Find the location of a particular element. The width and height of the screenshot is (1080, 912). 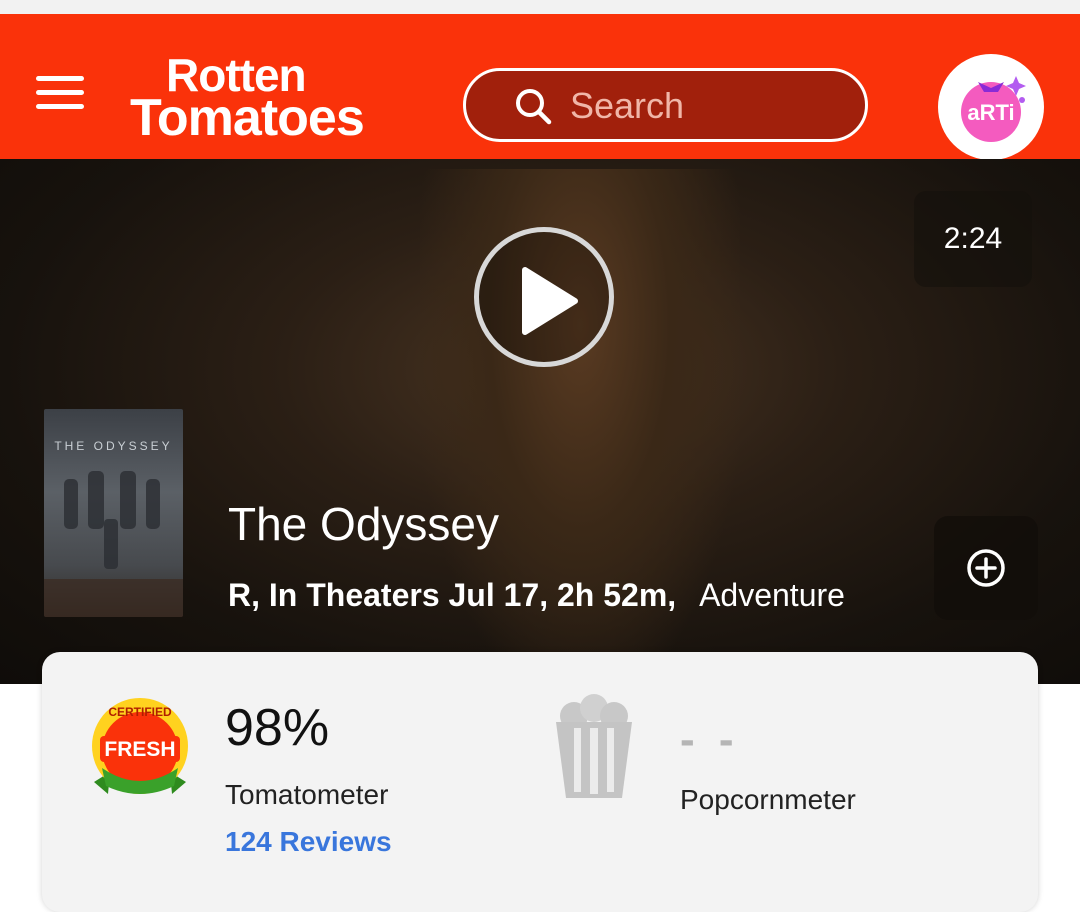

search-bar: Search is located at coordinates (665, 105).